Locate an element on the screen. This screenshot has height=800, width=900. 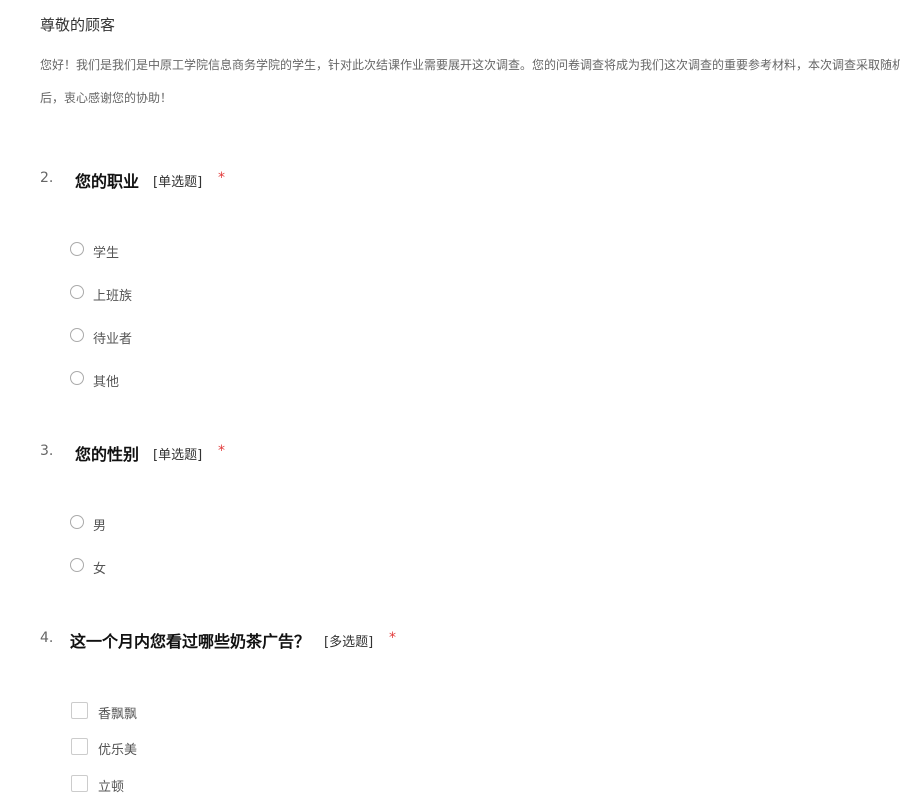
option-label: 立顿 is located at coordinates (111, 787).